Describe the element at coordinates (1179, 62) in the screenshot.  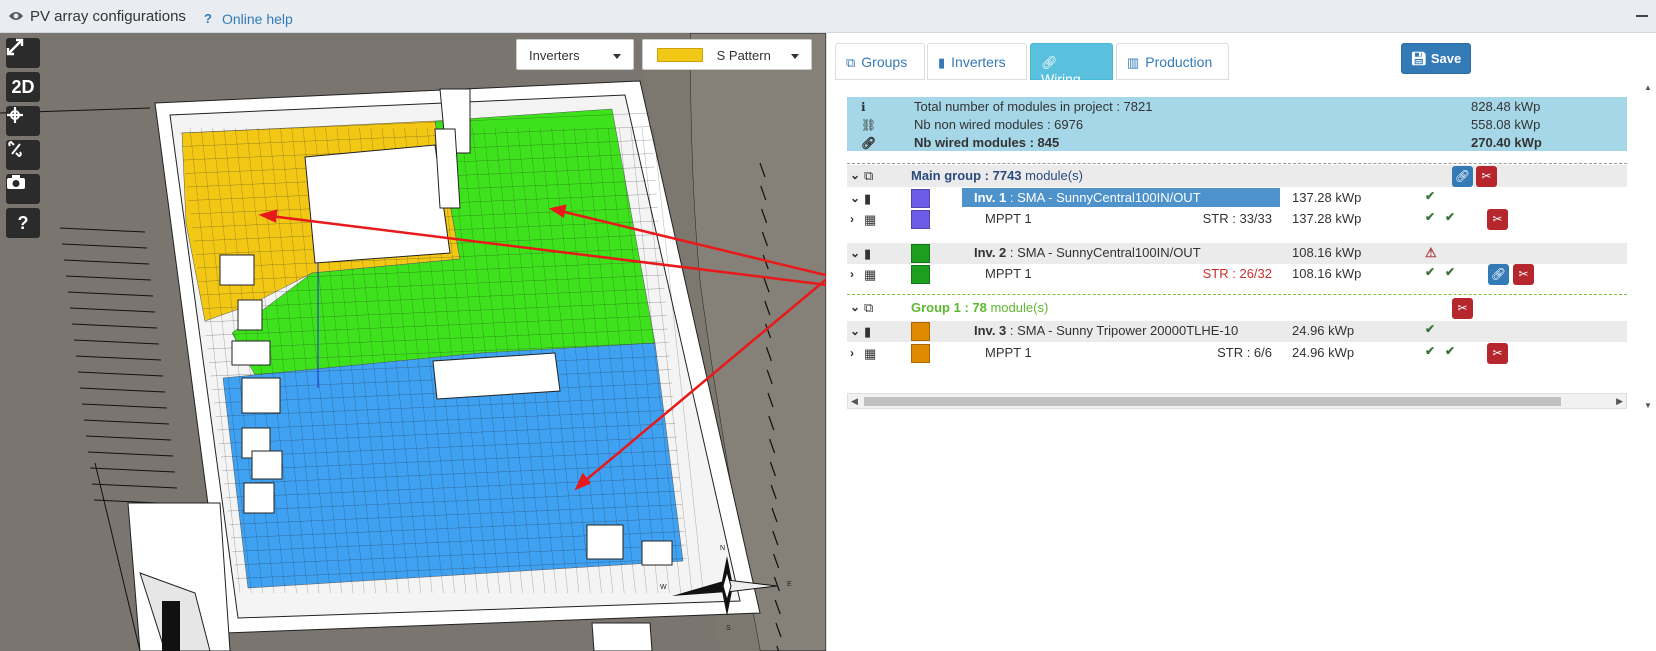
I see `tab-production-label: Production` at that location.